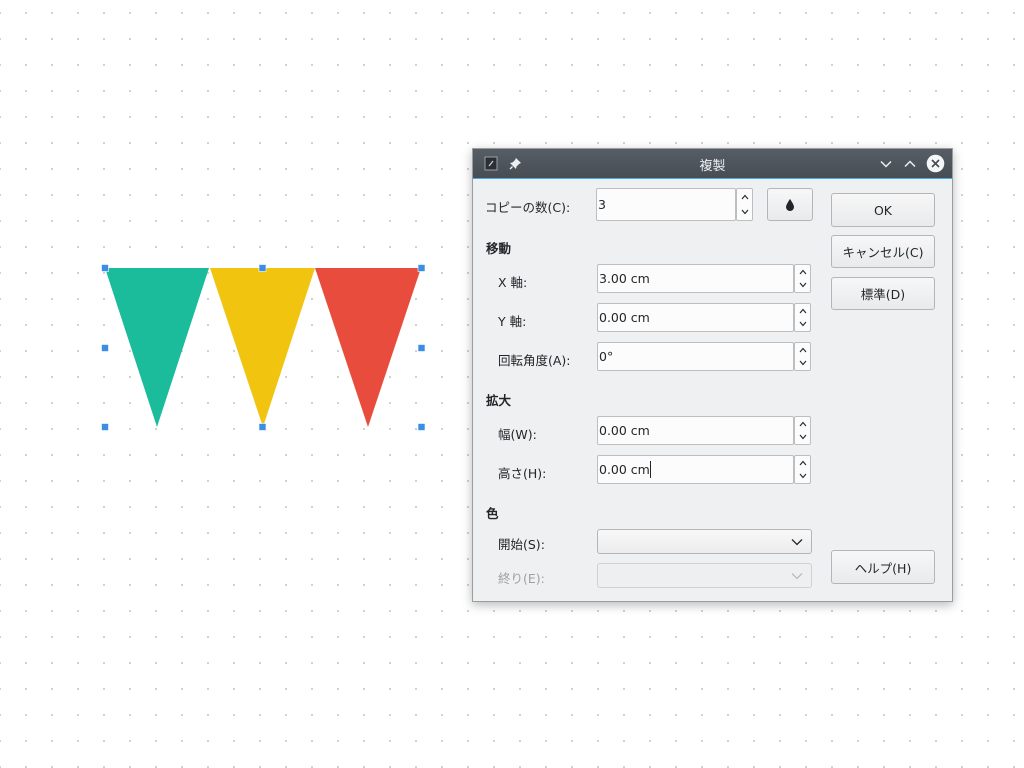 This screenshot has height=768, width=1024. I want to click on height-spinbox, so click(802, 469).